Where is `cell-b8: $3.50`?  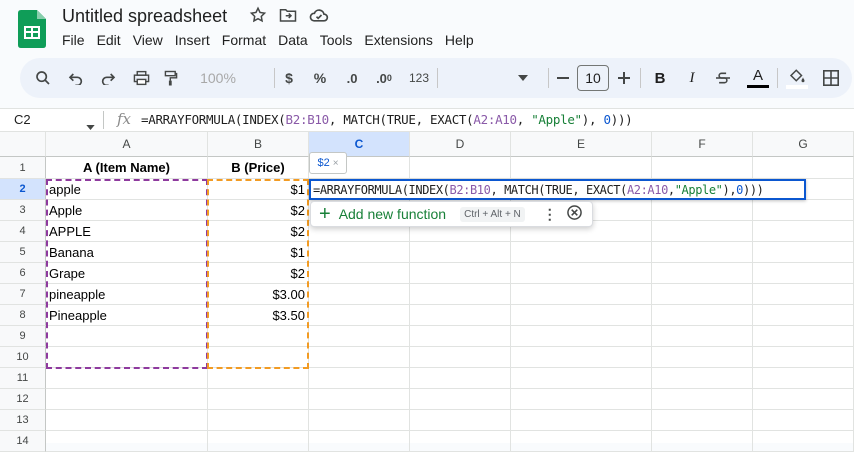 cell-b8: $3.50 is located at coordinates (258, 315).